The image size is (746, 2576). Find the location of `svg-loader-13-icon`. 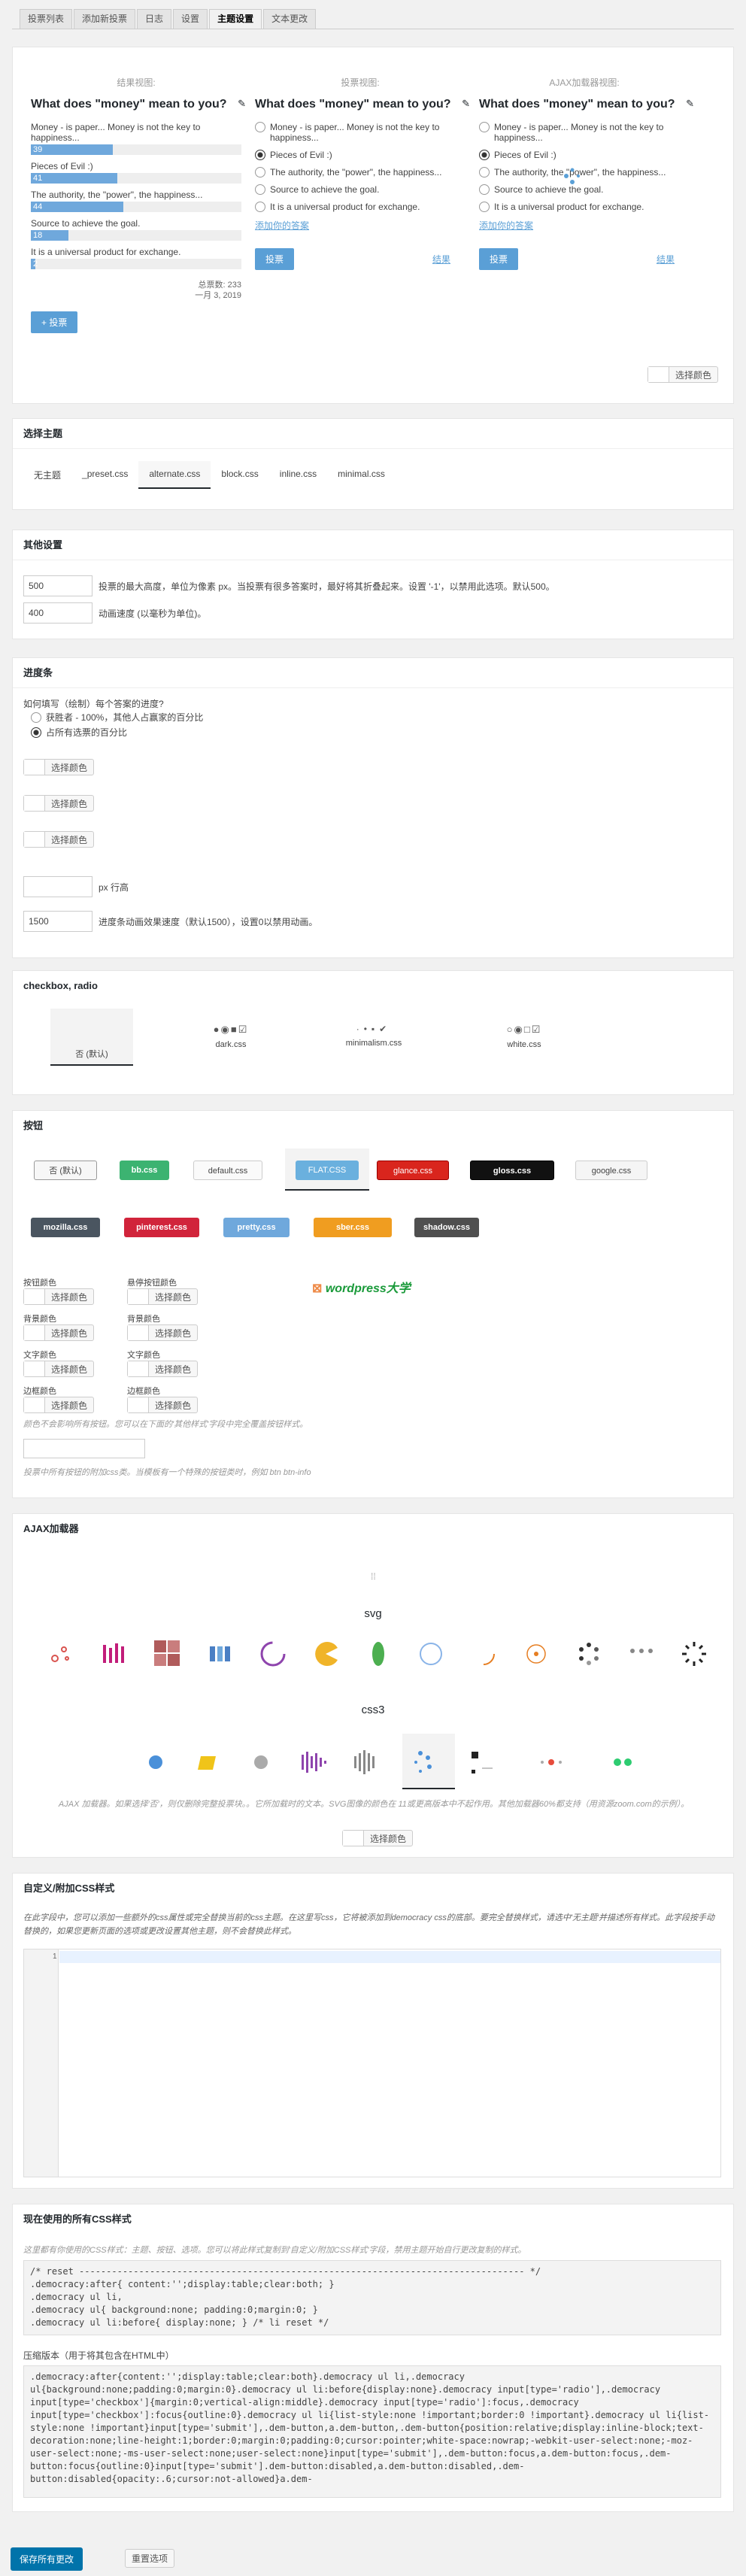

svg-loader-13-icon is located at coordinates (694, 1654).